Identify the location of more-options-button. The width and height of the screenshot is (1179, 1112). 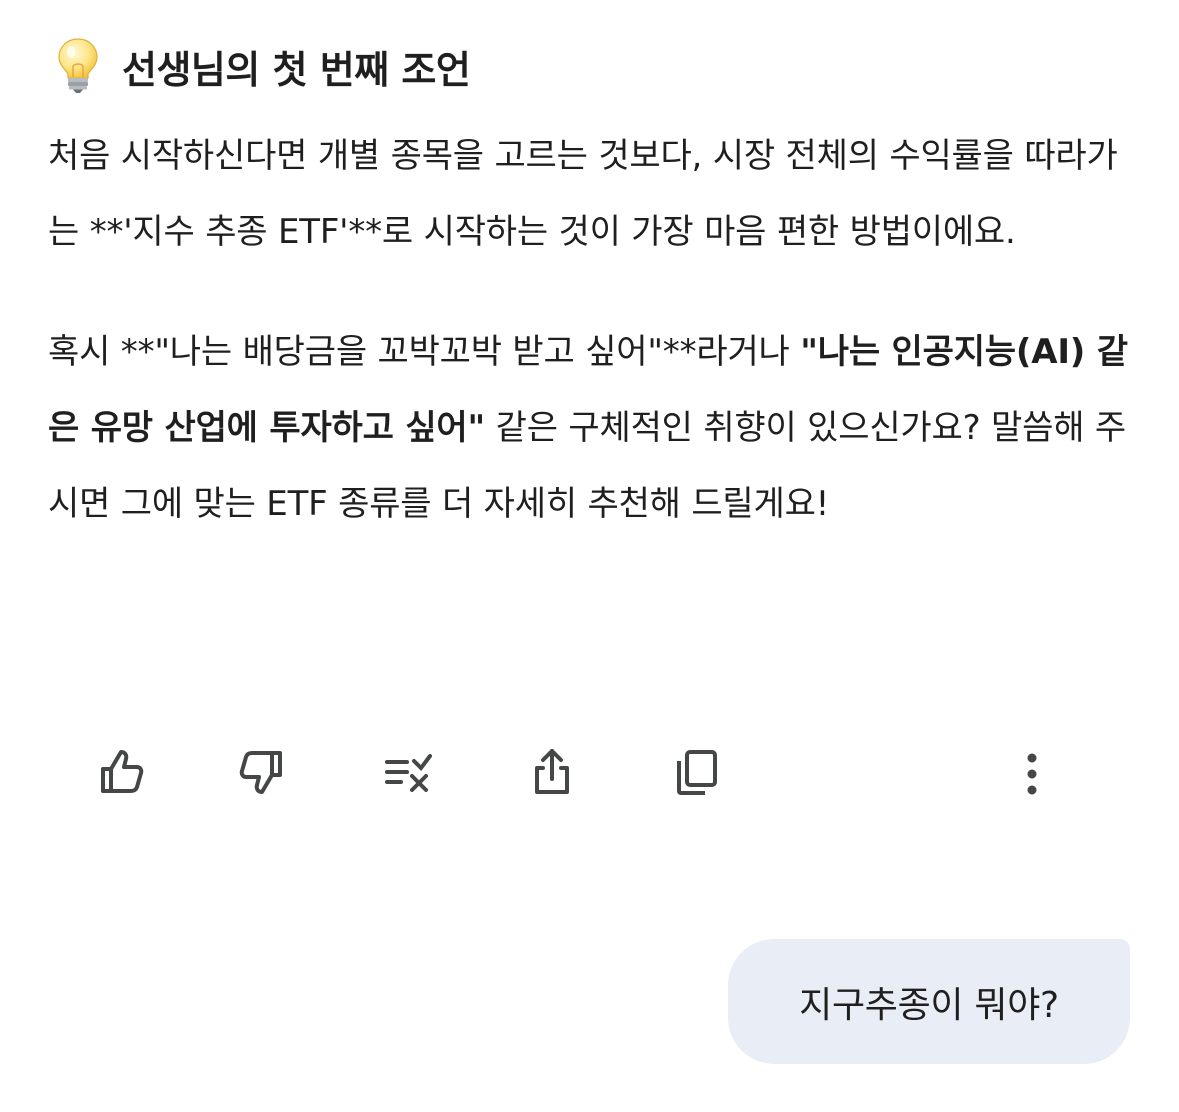
(1032, 772).